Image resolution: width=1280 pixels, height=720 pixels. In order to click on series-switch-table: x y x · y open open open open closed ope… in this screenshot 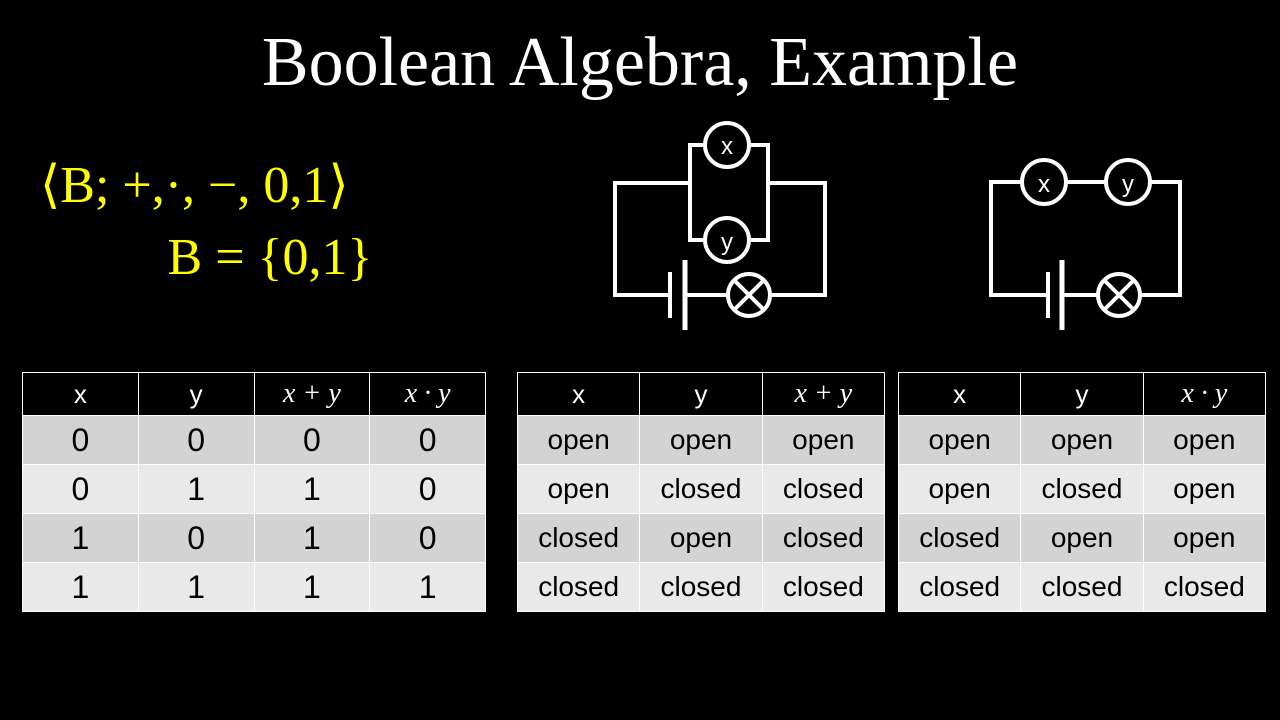, I will do `click(1082, 492)`.